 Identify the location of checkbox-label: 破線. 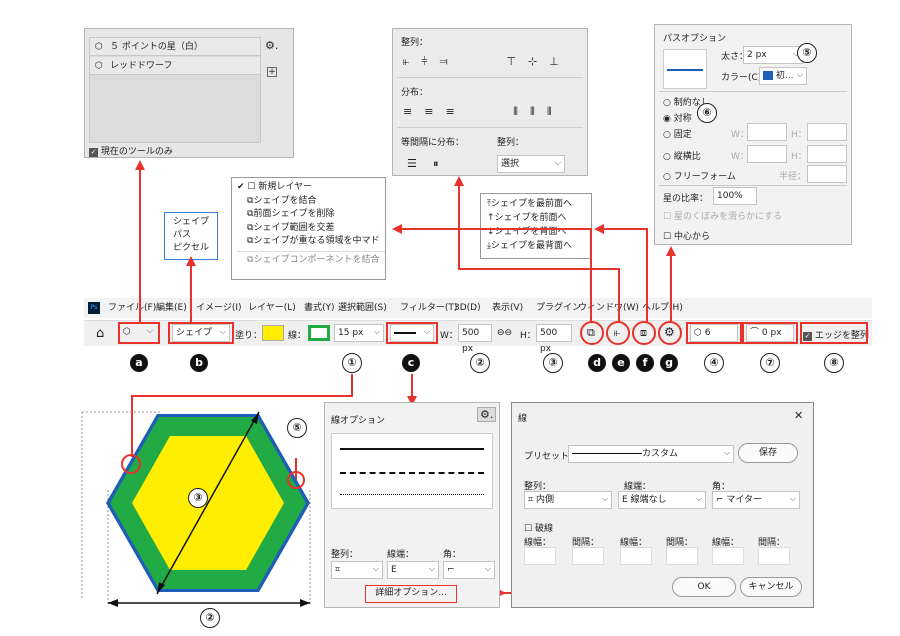
(543, 529).